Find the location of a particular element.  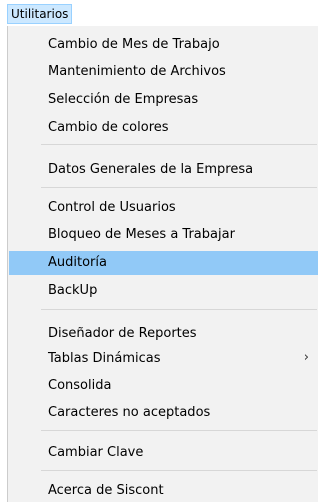

menu-item-caracteres: Caracteres no aceptados is located at coordinates (163, 413).